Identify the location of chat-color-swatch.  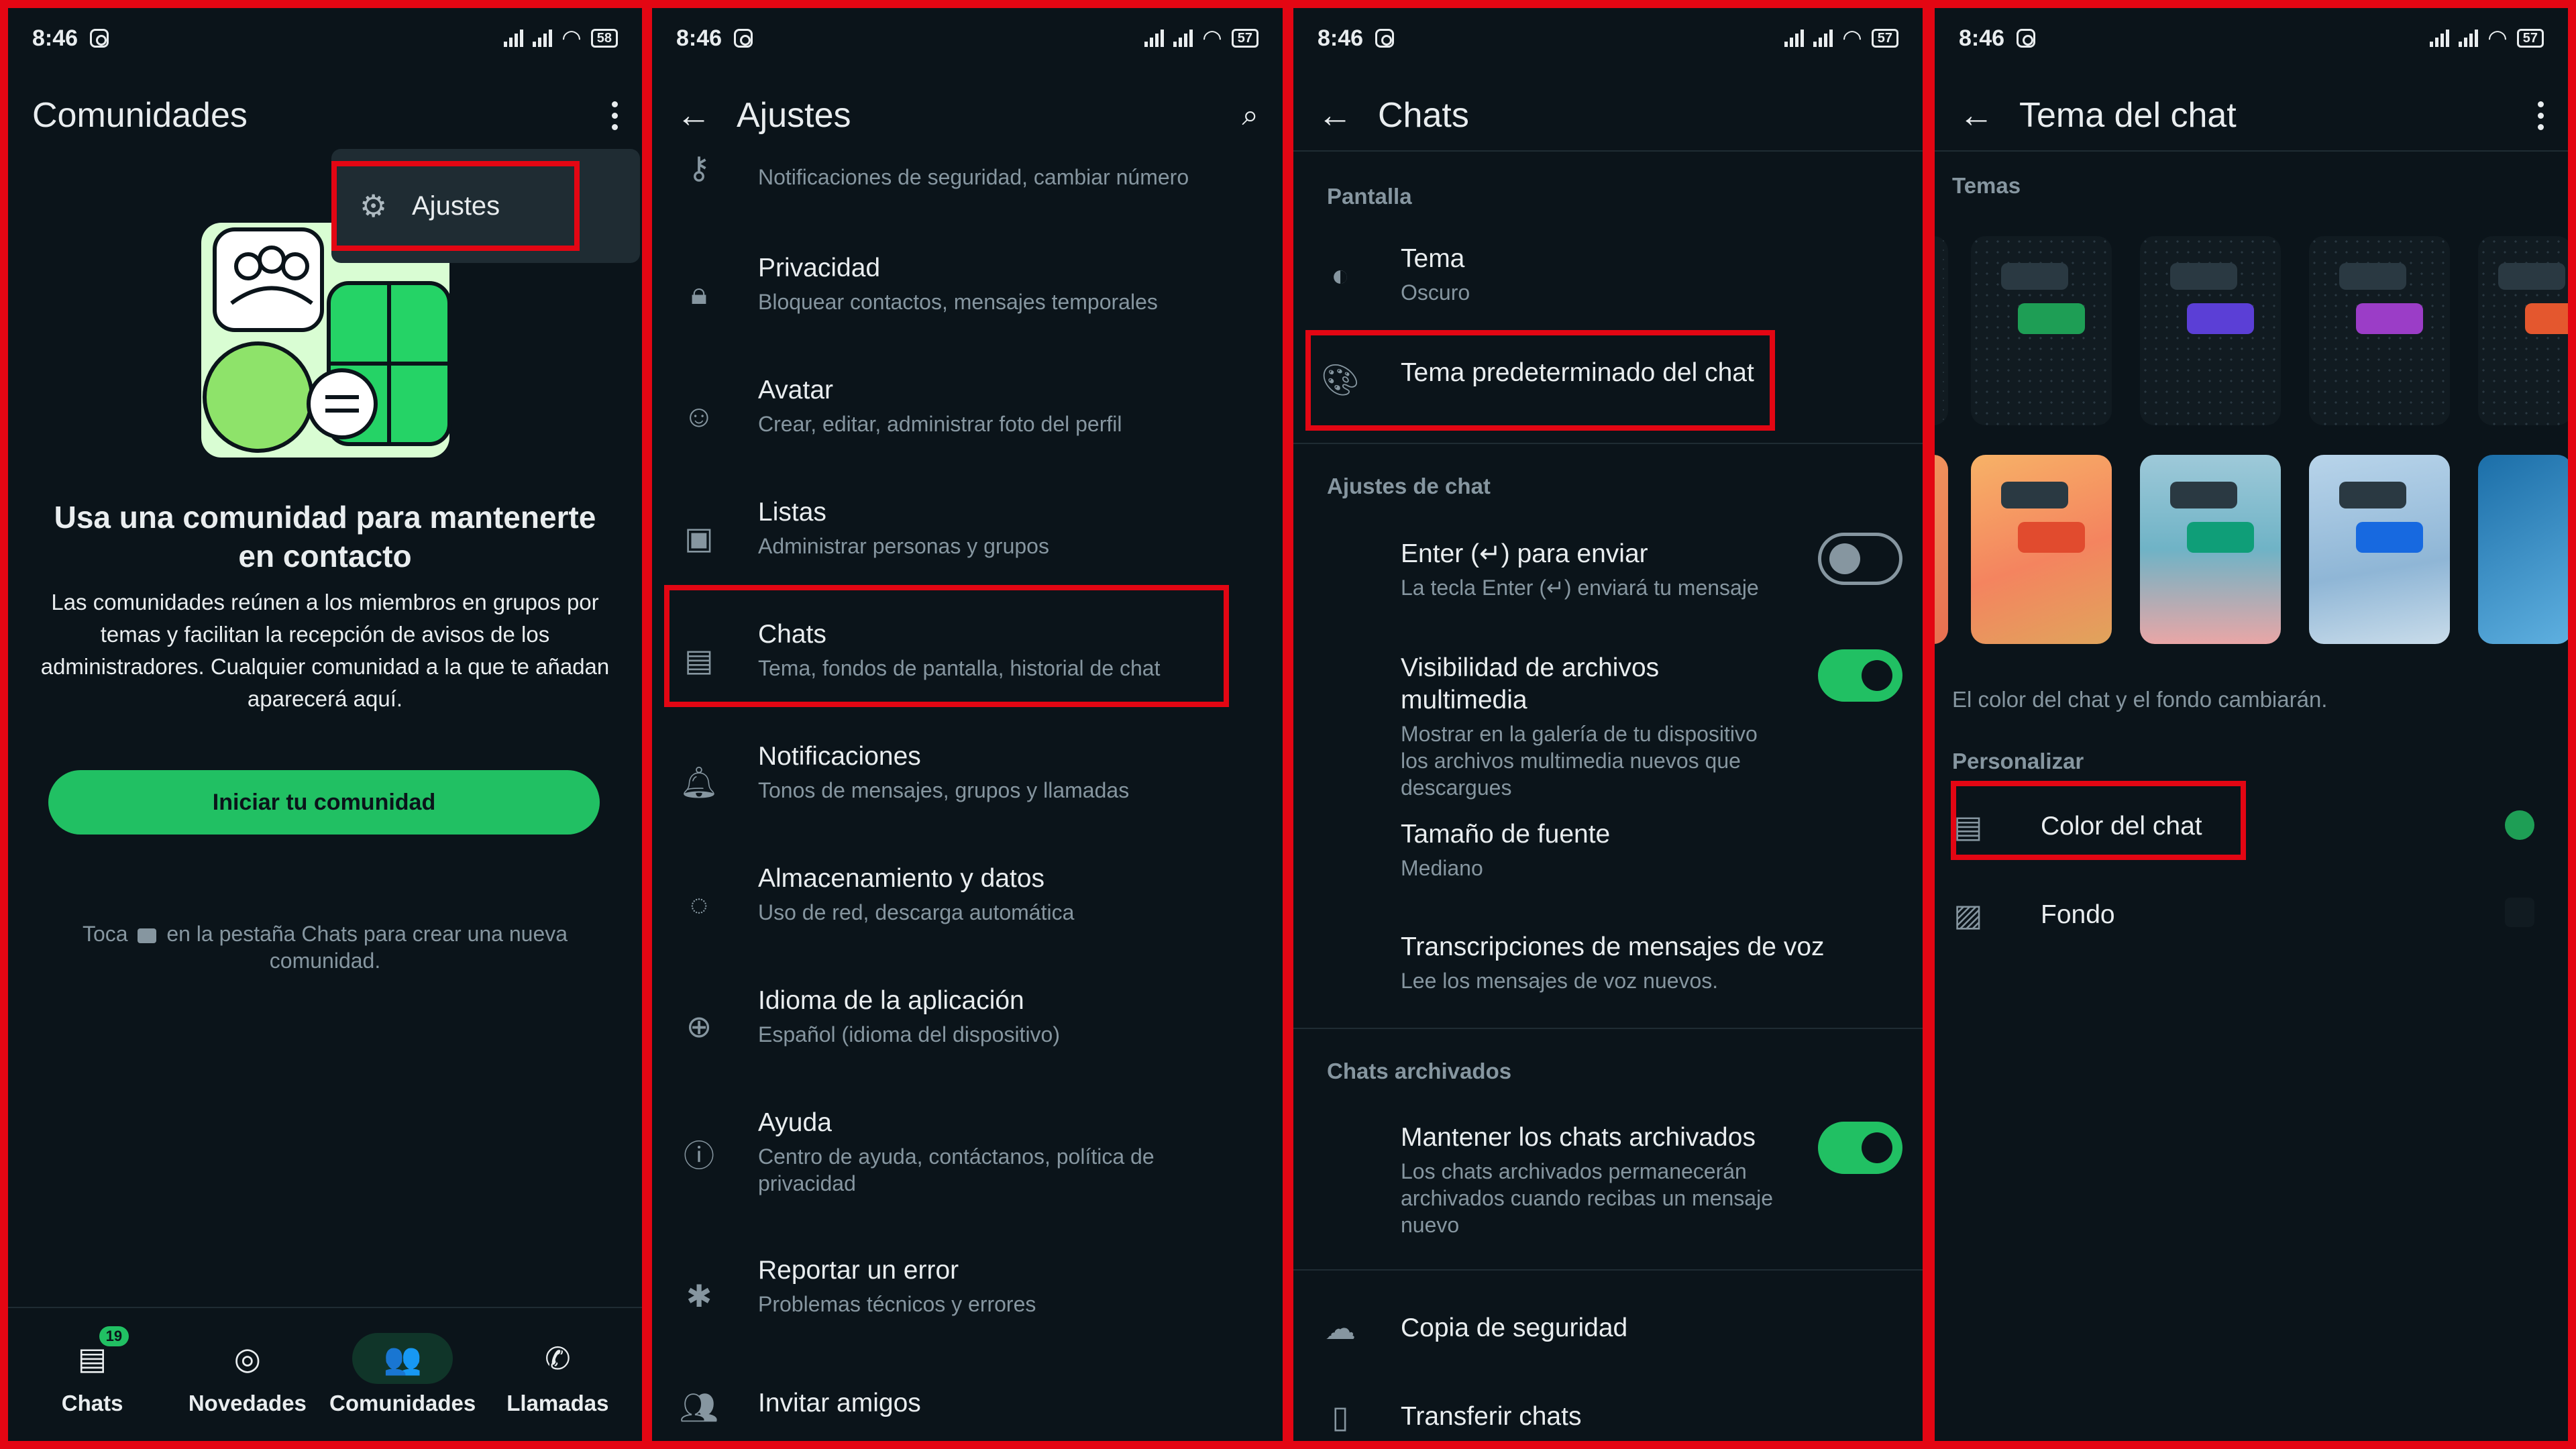
(2519, 825).